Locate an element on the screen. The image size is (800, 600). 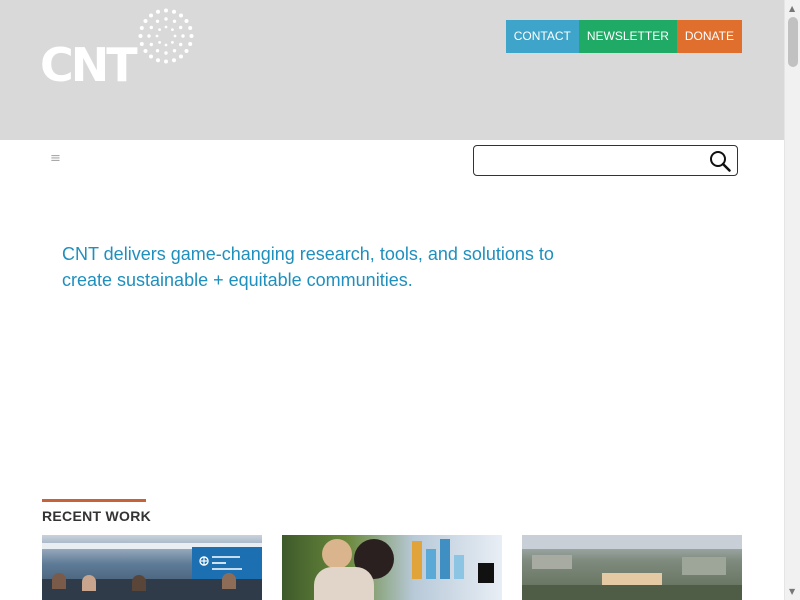
recent-work-card-aerial is located at coordinates (632, 567).